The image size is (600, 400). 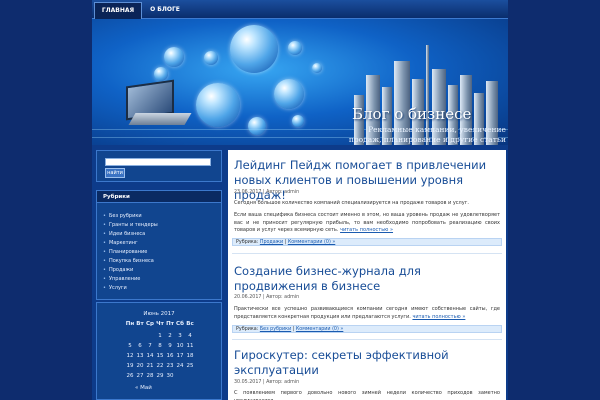 I want to click on search-widget: найти, so click(x=159, y=166).